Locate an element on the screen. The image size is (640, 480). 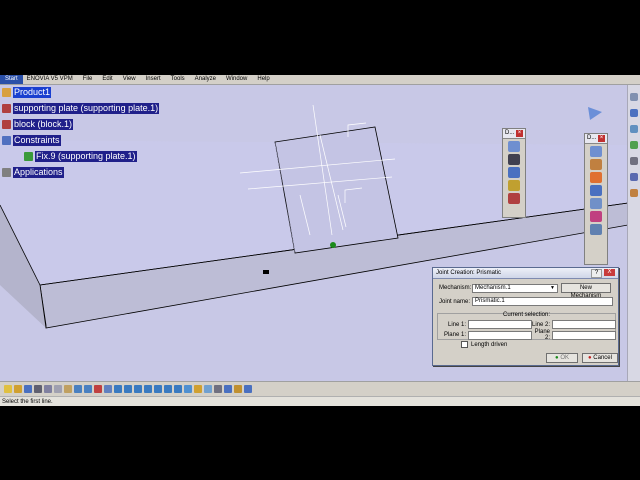
paste-icon is located at coordinates (68, 389).